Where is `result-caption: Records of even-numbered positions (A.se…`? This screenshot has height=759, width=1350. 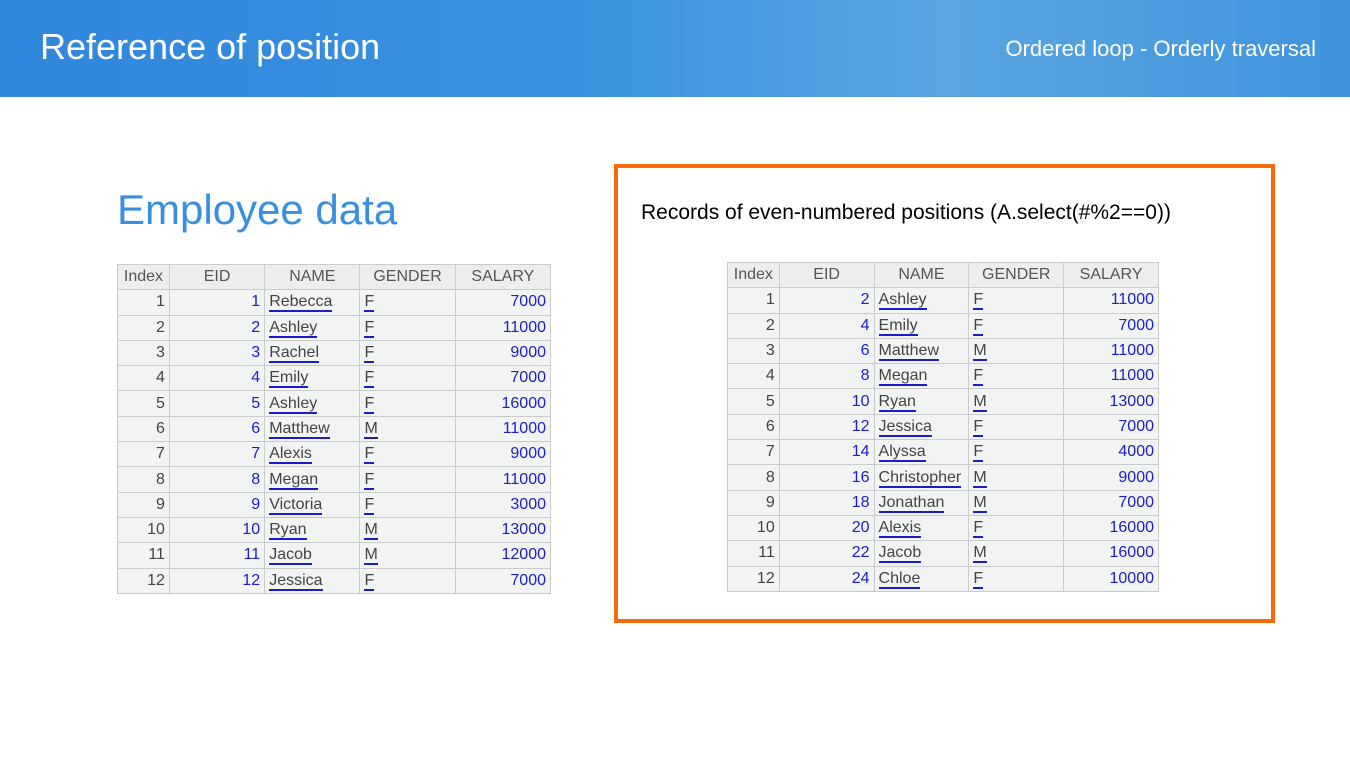 result-caption: Records of even-numbered positions (A.se… is located at coordinates (906, 212).